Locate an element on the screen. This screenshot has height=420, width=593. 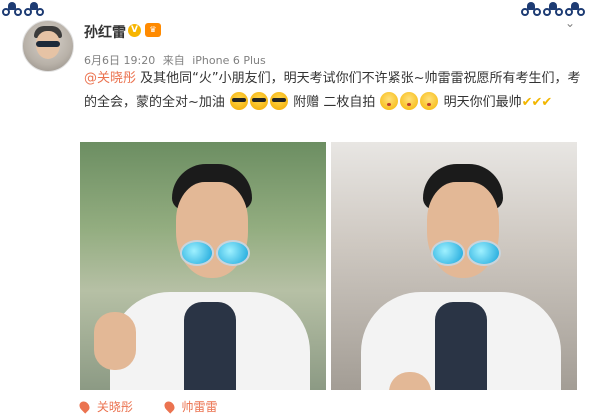
tag-item: 帅雷雷 is located at coordinates (190, 406).